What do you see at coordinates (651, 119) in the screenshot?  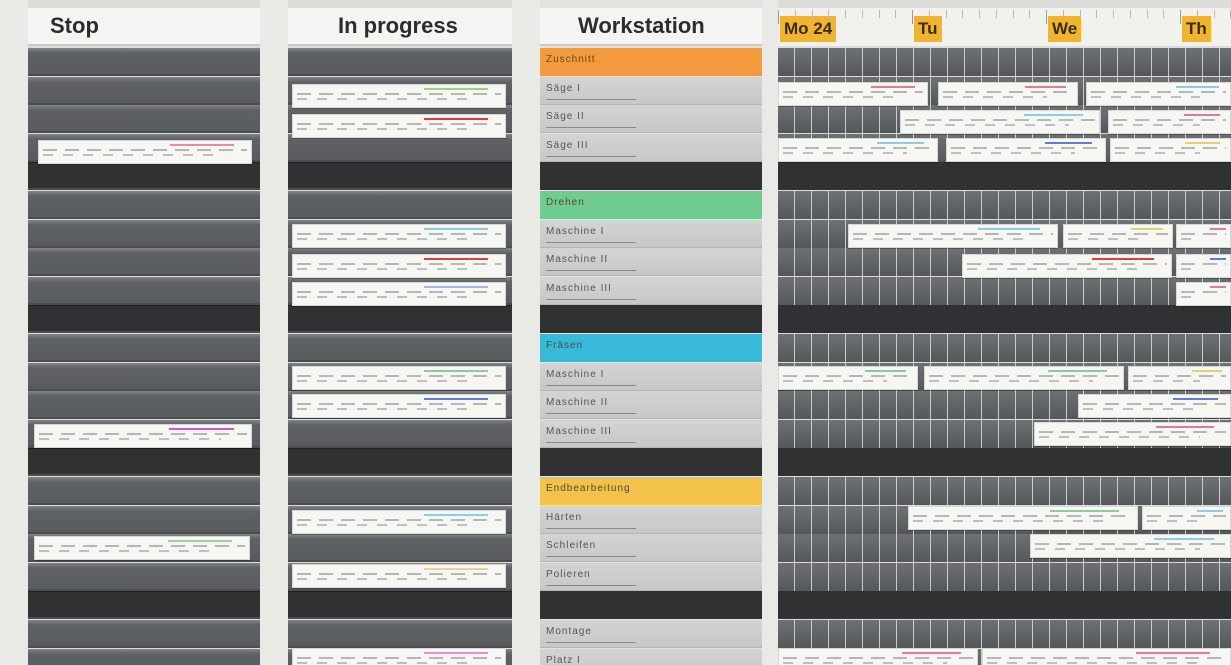 I see `workstation-row: Säge II` at bounding box center [651, 119].